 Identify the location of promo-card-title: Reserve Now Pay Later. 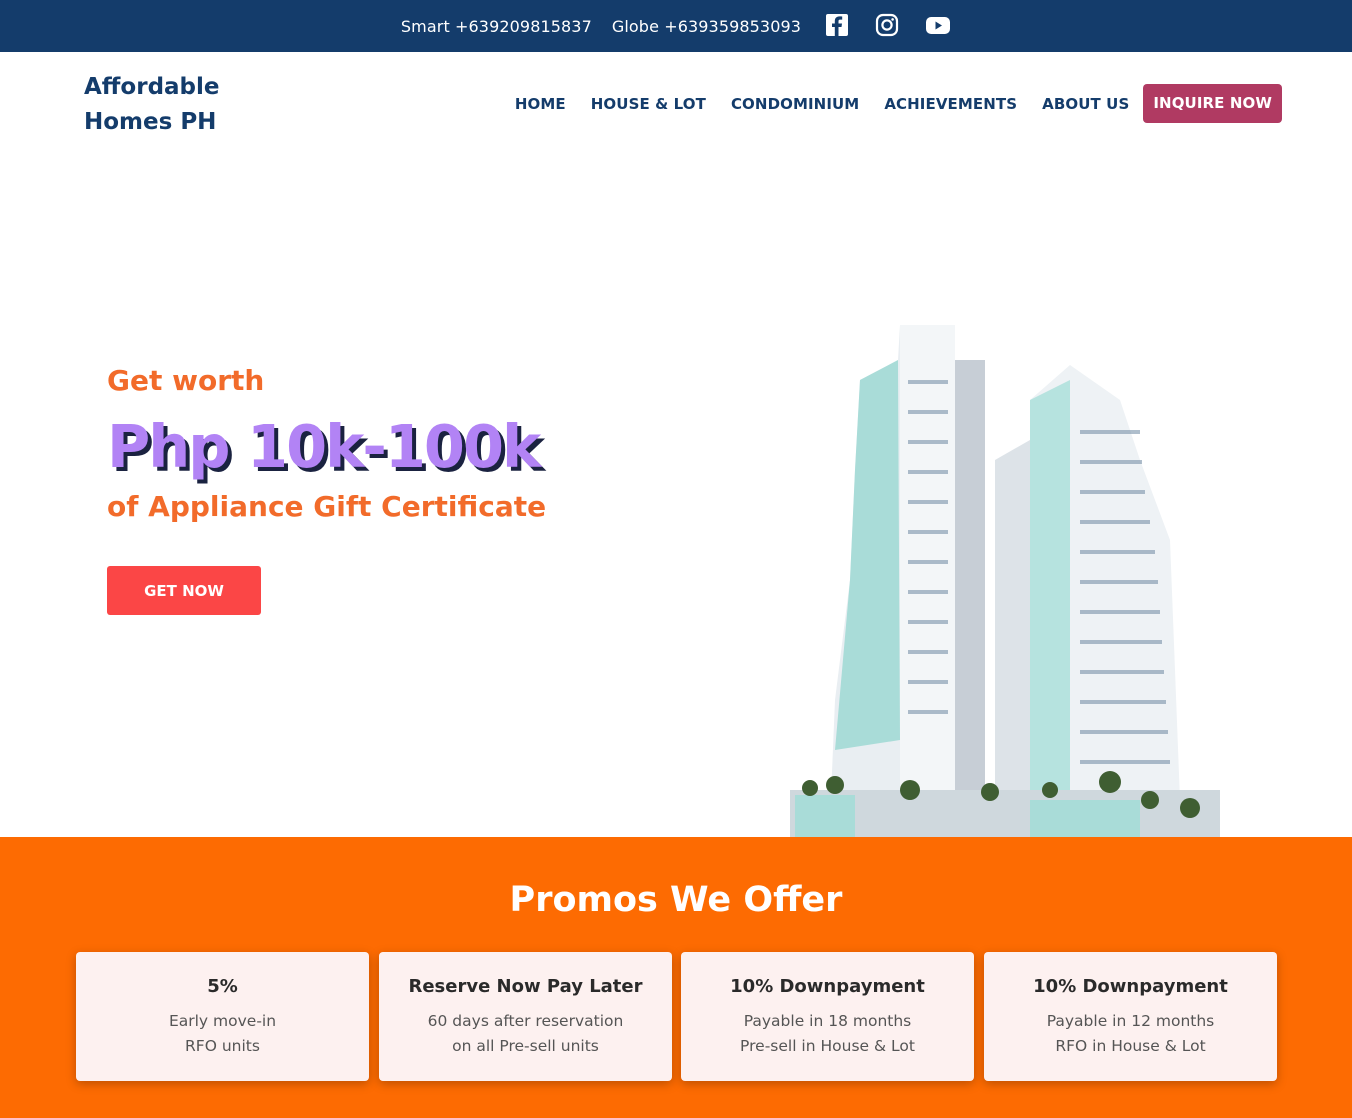
(525, 986).